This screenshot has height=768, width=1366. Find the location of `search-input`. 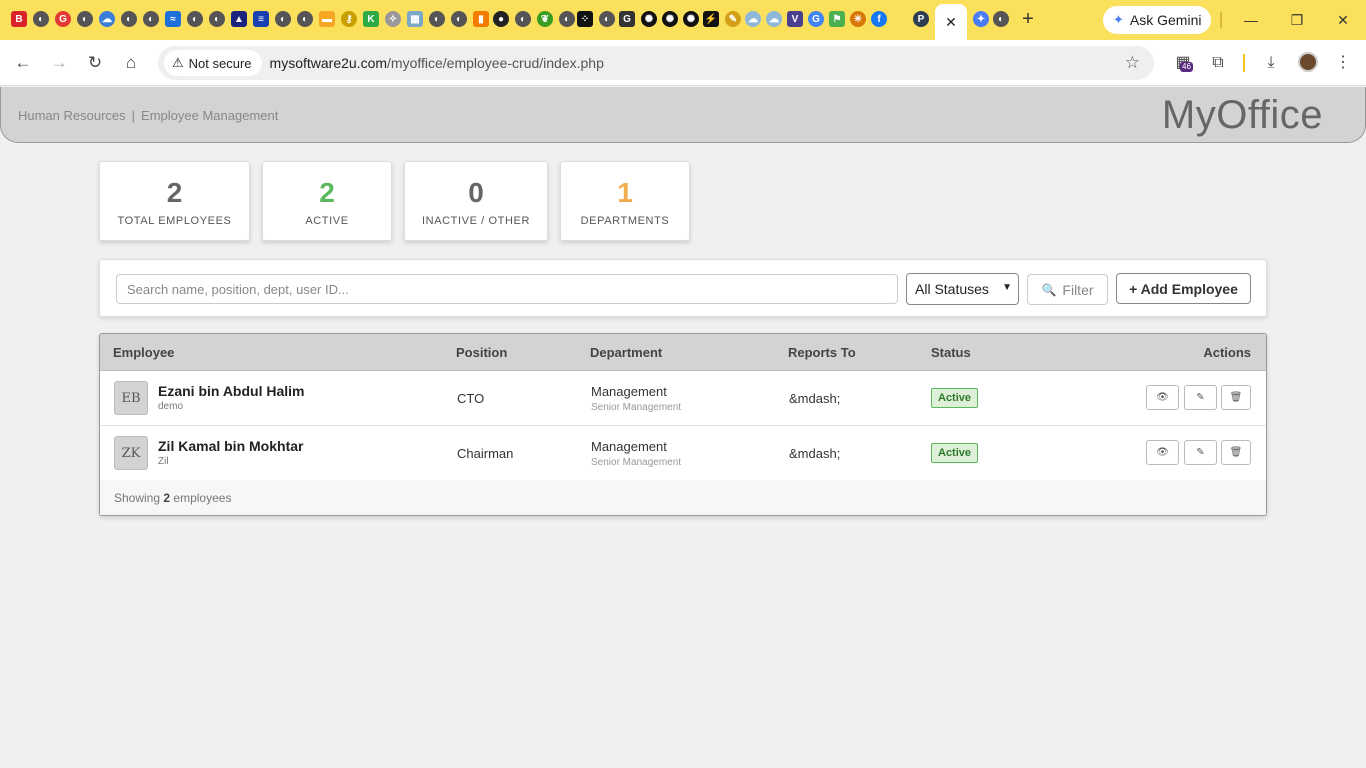

search-input is located at coordinates (507, 289).